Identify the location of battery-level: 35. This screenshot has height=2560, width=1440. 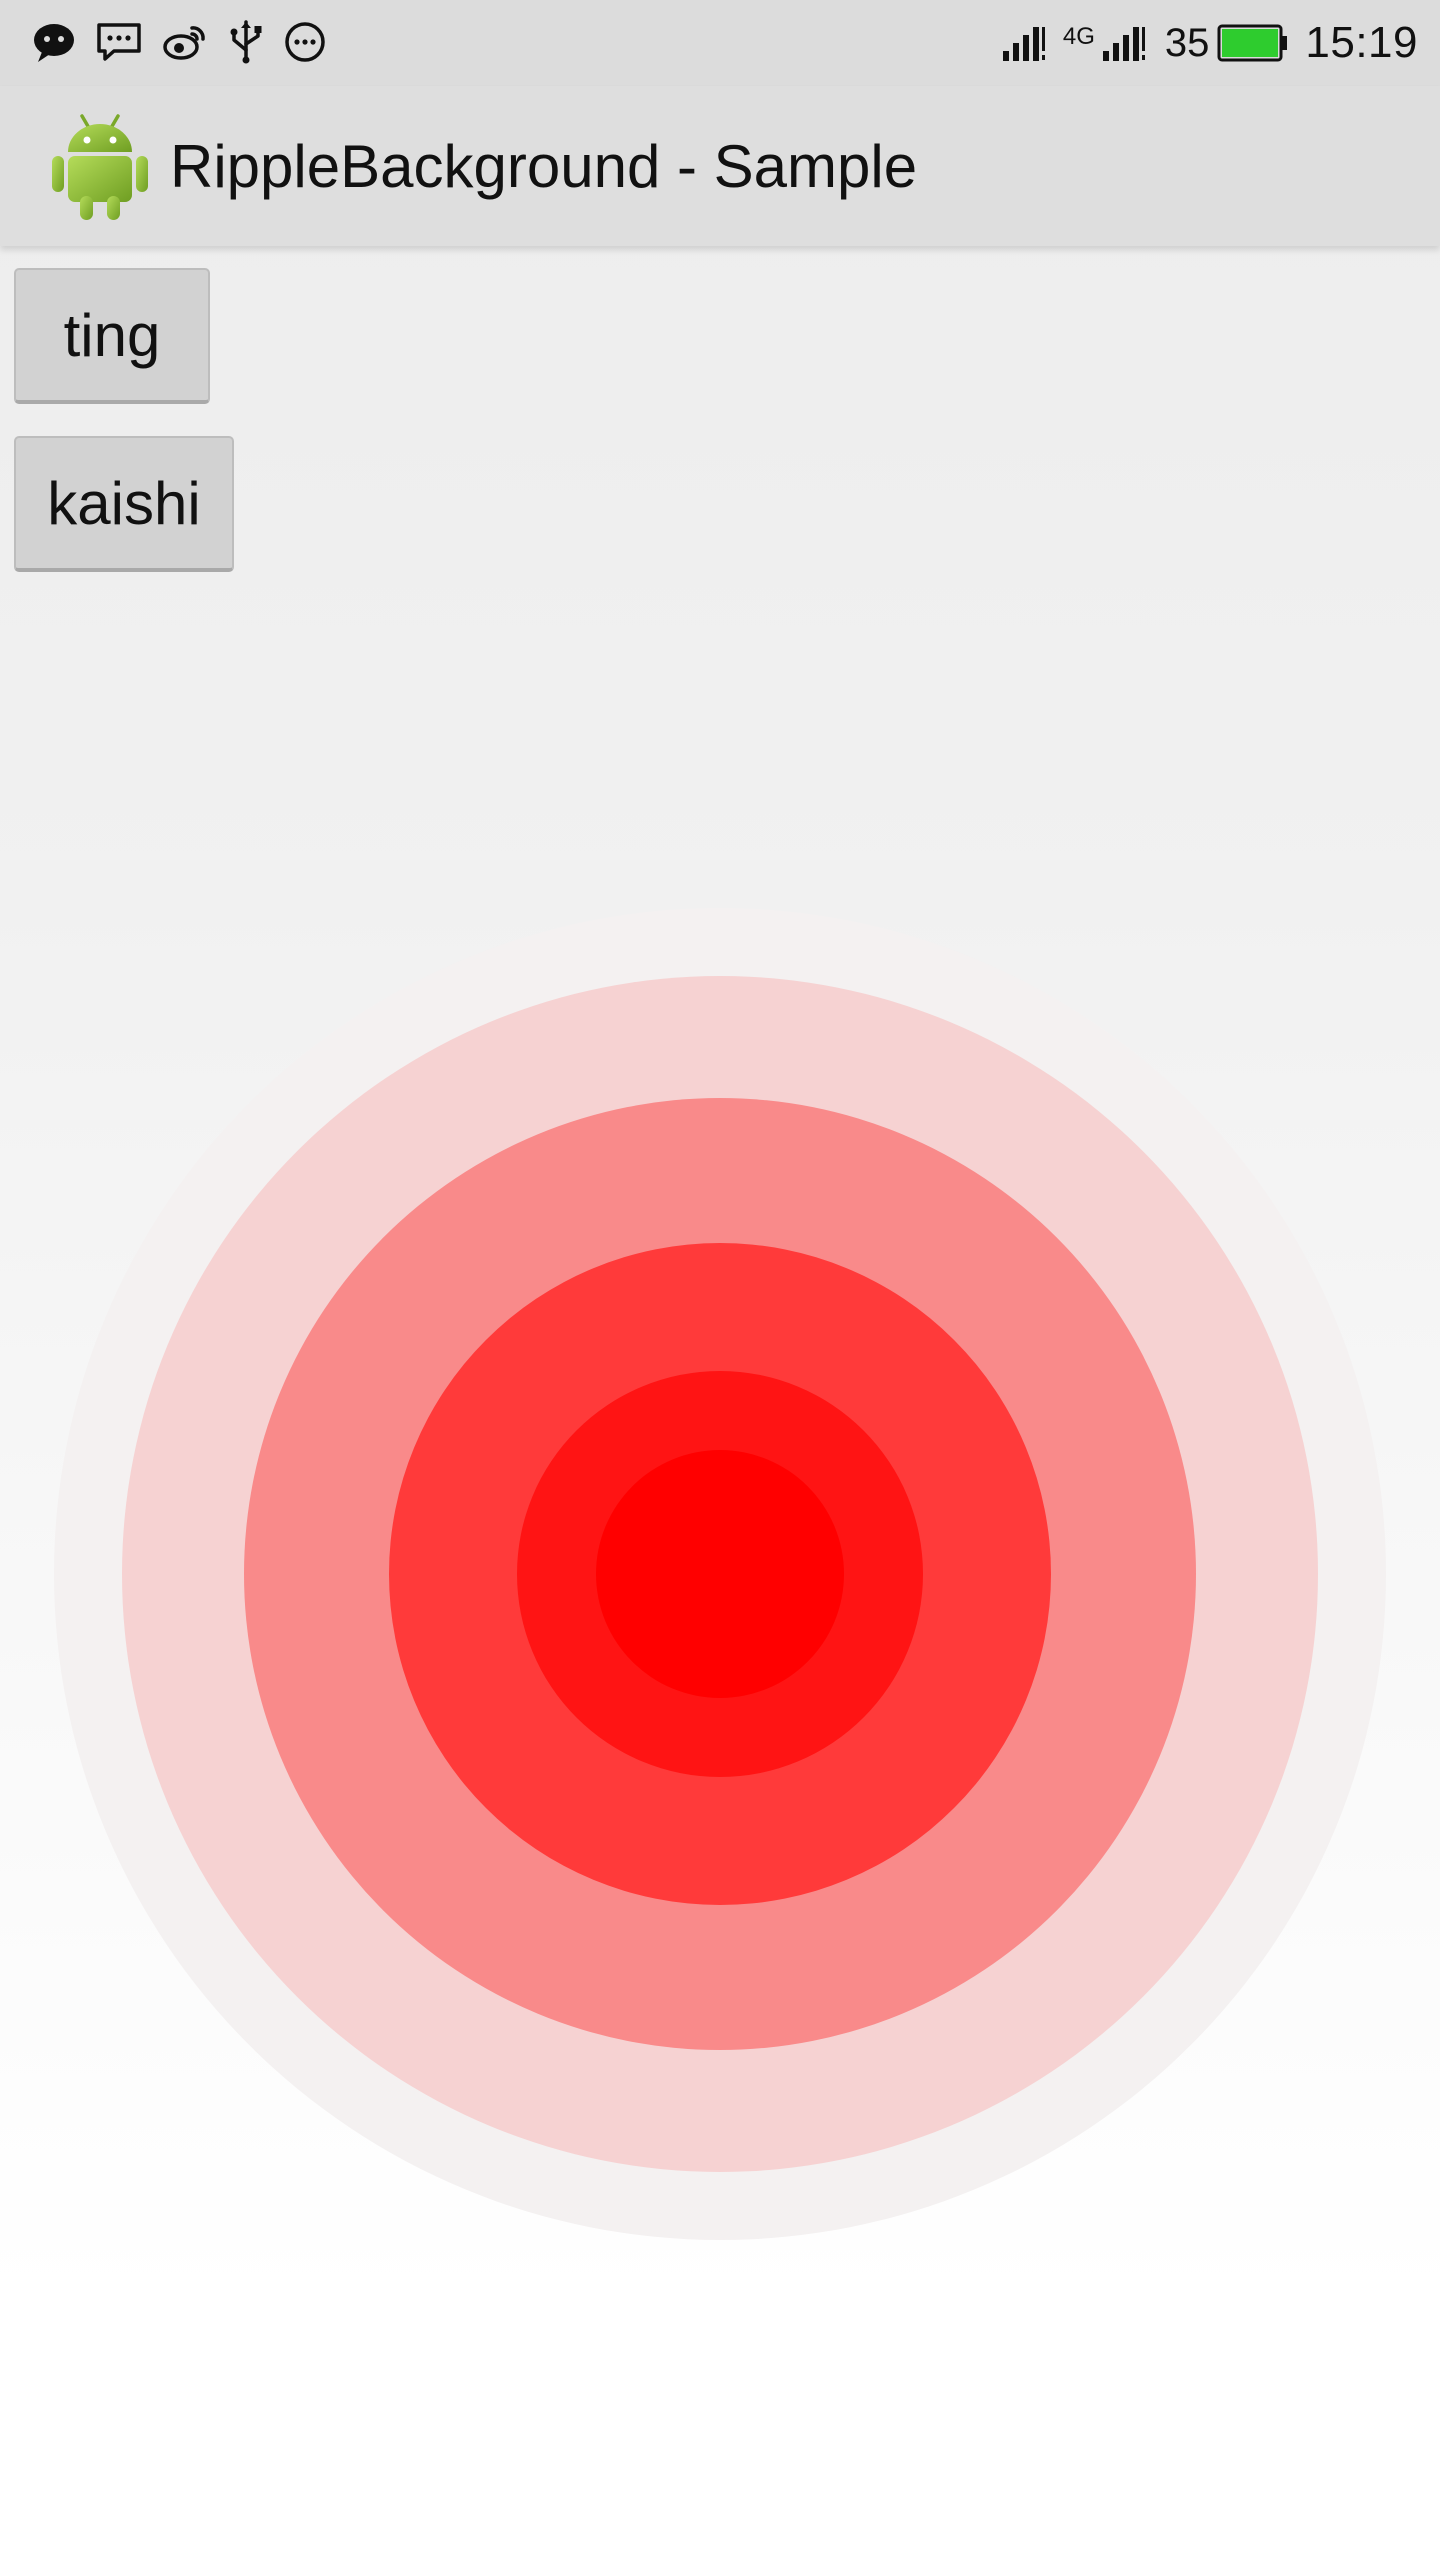
(1187, 42).